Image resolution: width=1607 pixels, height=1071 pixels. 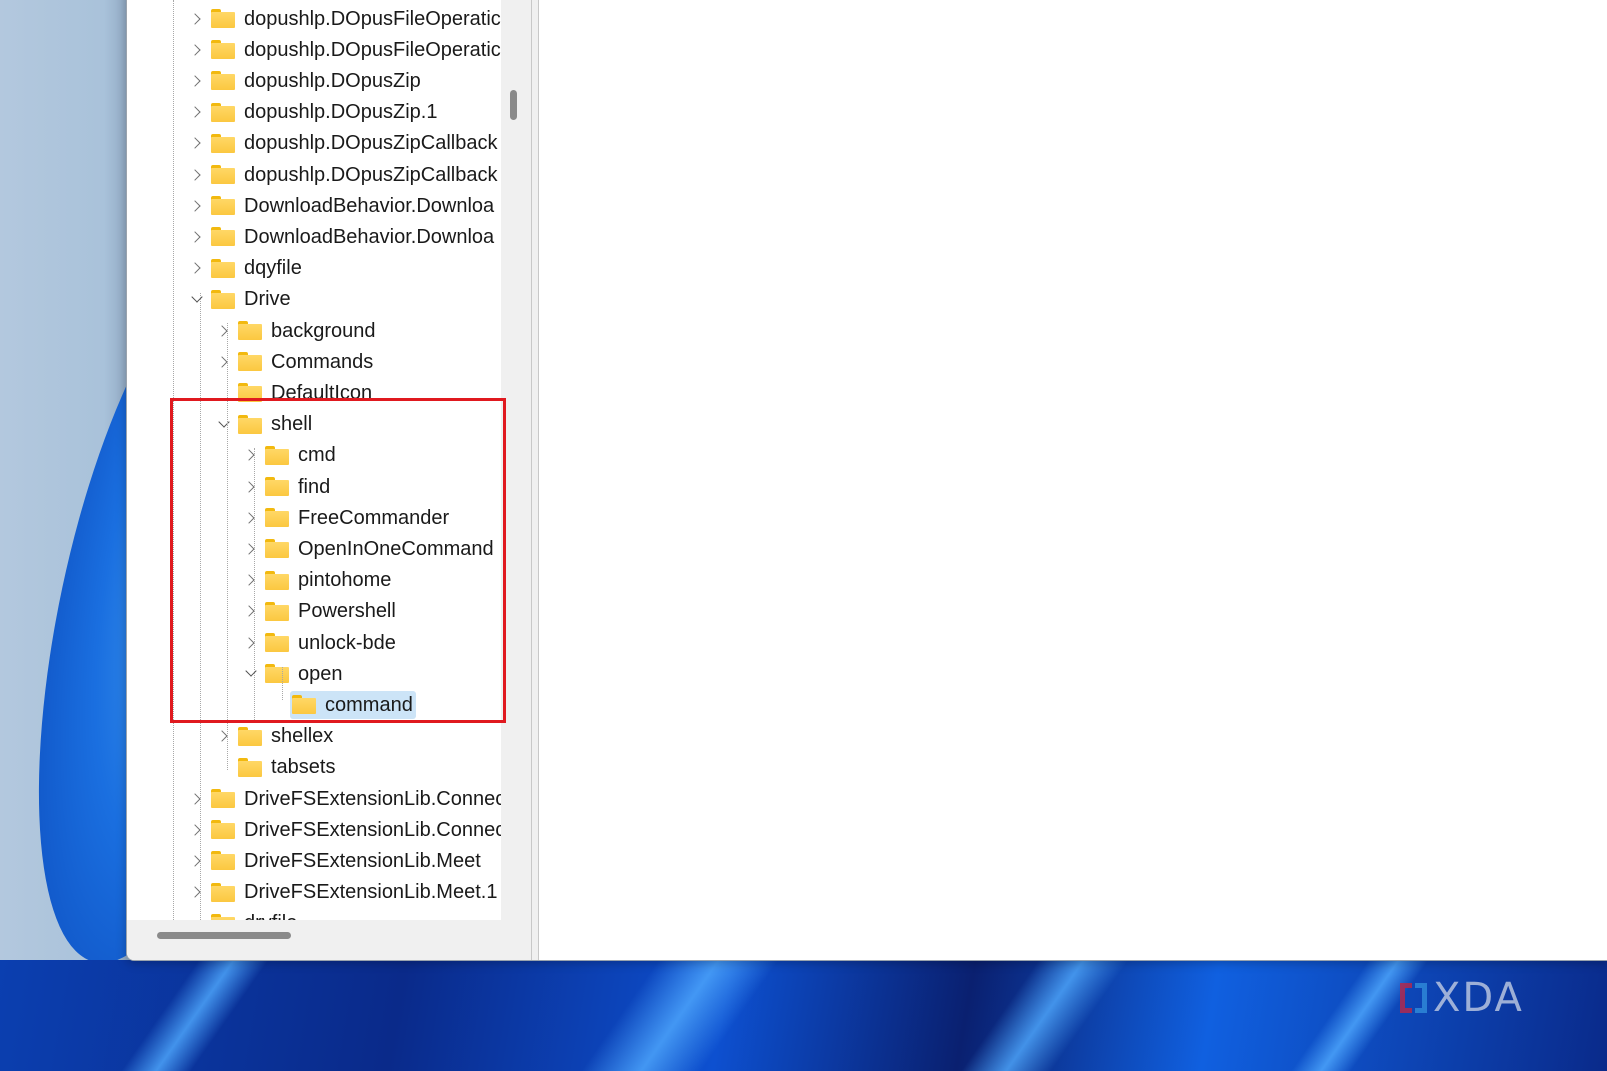 I want to click on tree-item: open, so click(x=294, y=673).